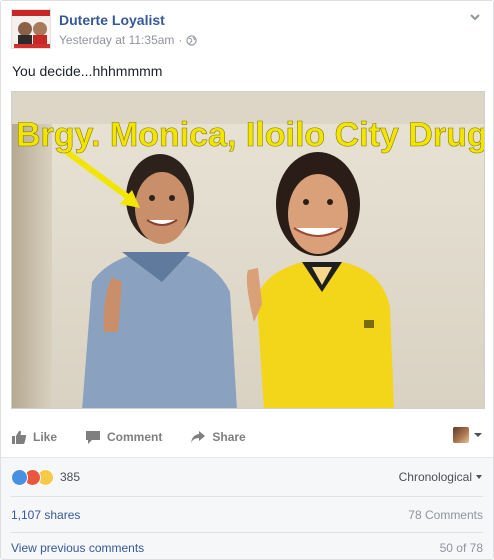 The height and width of the screenshot is (560, 494). I want to click on photo-caption: Brgy. Monica, Iloilo City Drug Lord, so click(250, 135).